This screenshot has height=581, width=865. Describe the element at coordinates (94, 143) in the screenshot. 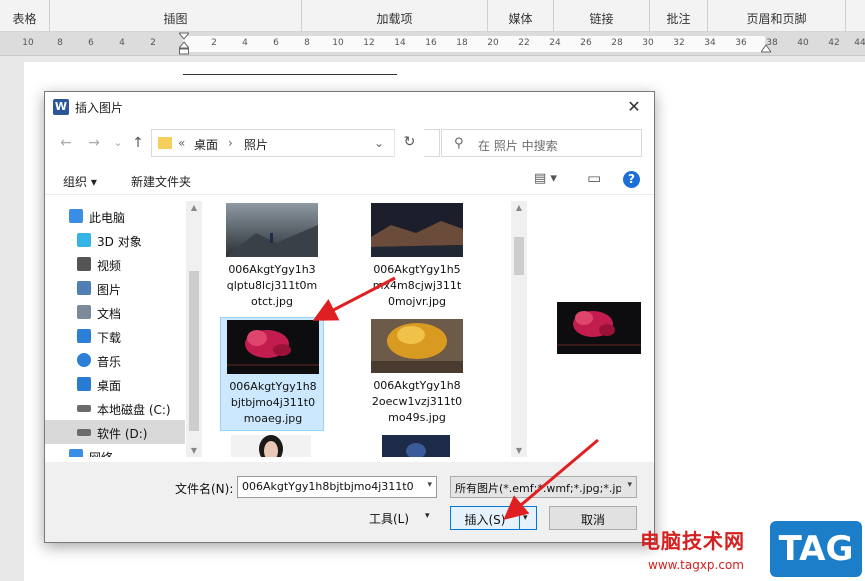

I see `forward-arrow-icon: →` at that location.